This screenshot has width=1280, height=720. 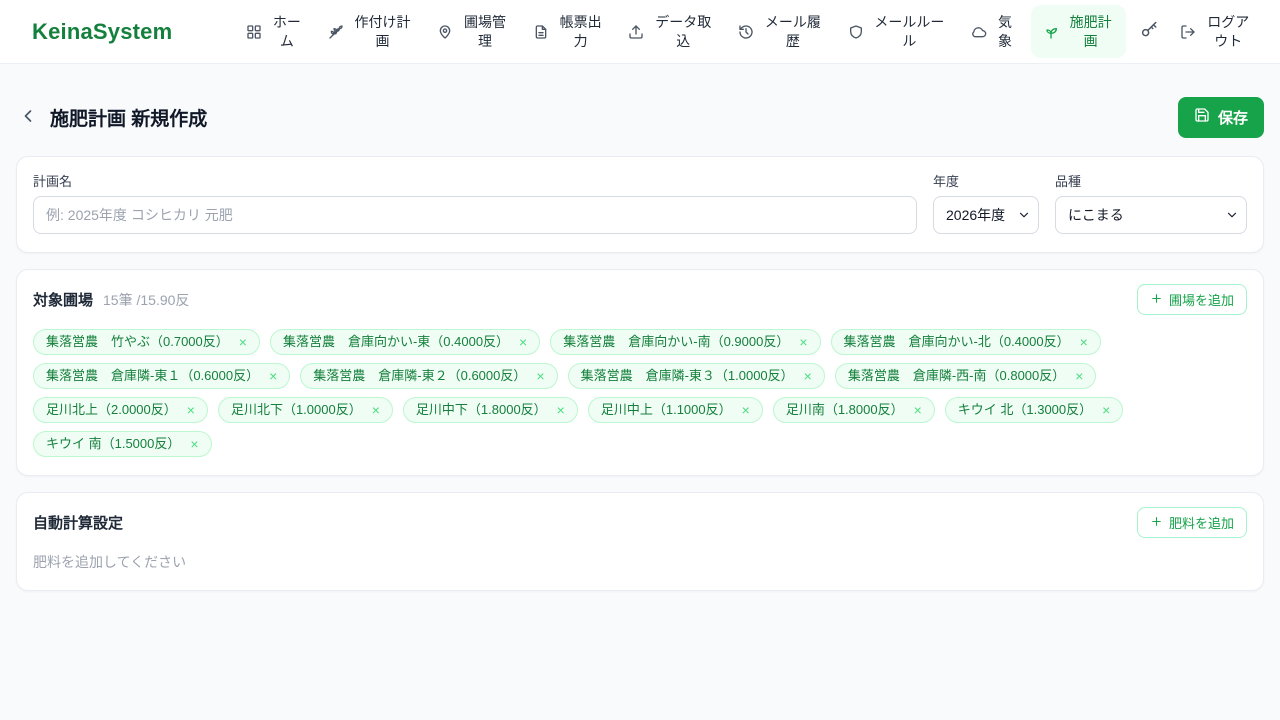 What do you see at coordinates (1025, 409) in the screenshot?
I see `field-tag-label: キウイ 北（1.3000反）` at bounding box center [1025, 409].